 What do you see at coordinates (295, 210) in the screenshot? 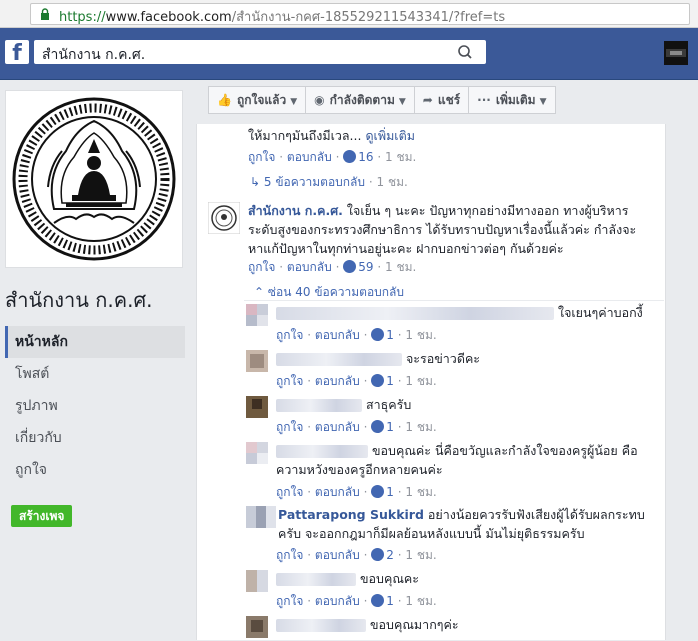
I see `comment-author: สำนักงาน ก.ค.ศ.` at bounding box center [295, 210].